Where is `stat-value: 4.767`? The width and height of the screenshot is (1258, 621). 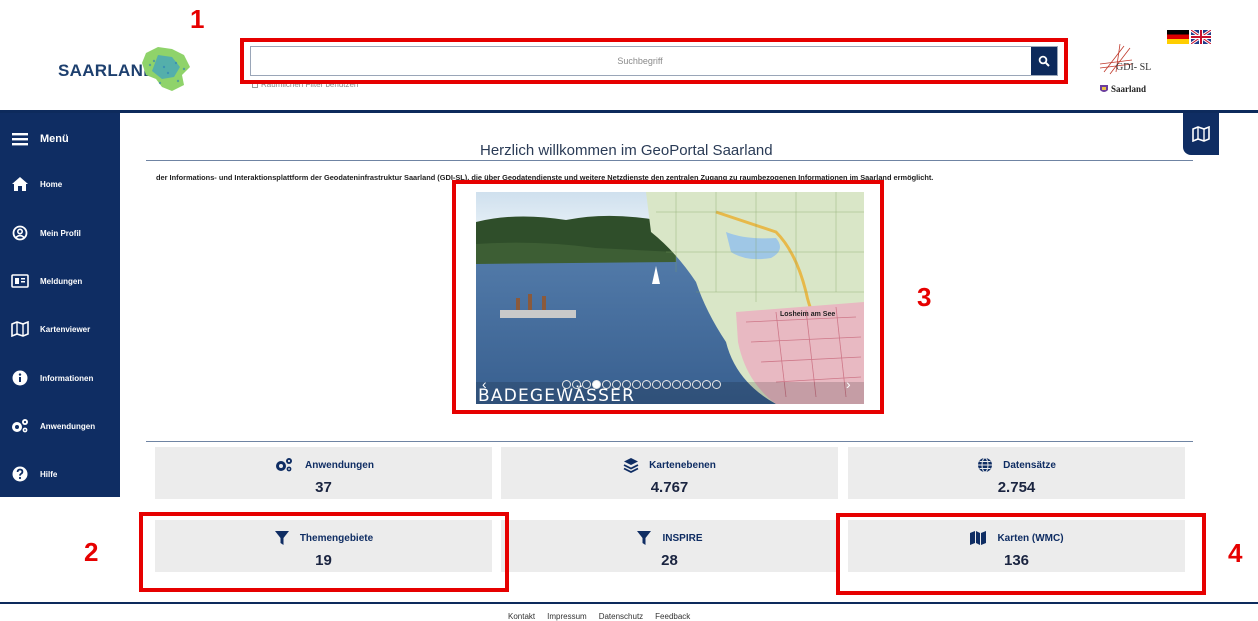 stat-value: 4.767 is located at coordinates (669, 487).